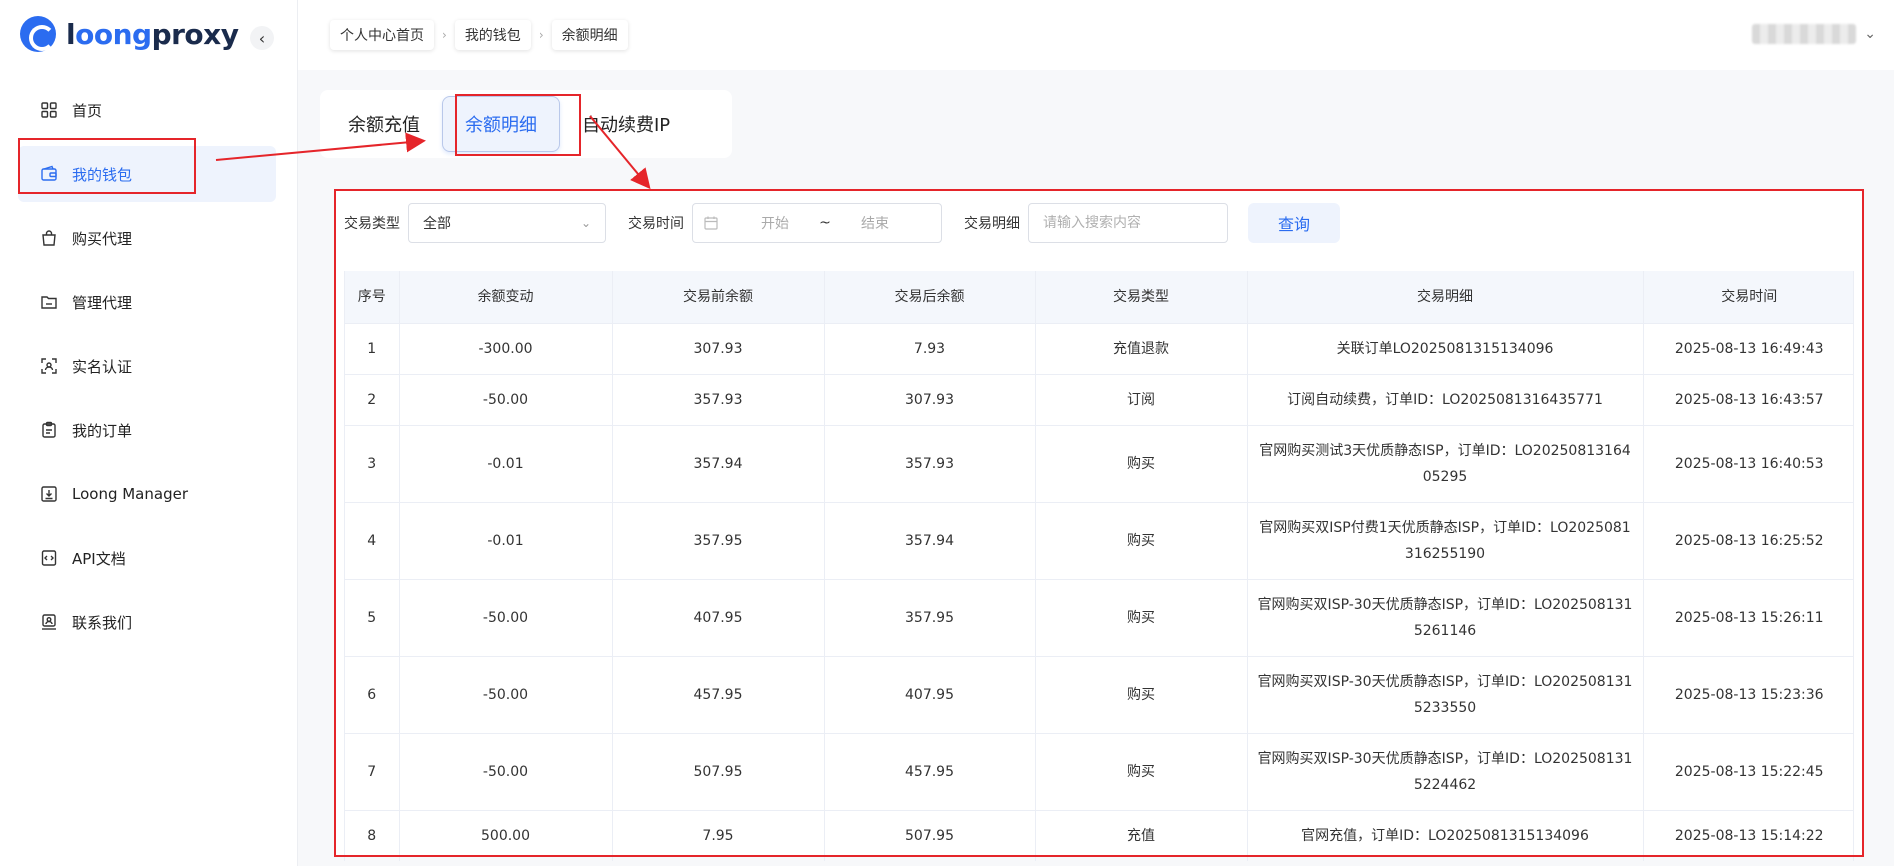 The image size is (1894, 866). Describe the element at coordinates (930, 349) in the screenshot. I see `cell-balance-after: 7.93` at that location.